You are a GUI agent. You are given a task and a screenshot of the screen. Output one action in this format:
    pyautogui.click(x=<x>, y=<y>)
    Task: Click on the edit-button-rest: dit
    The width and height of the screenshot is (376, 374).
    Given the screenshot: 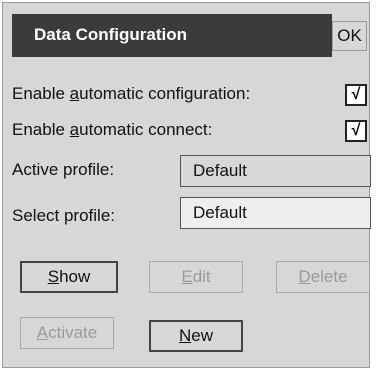 What is the action you would take?
    pyautogui.click(x=201, y=276)
    